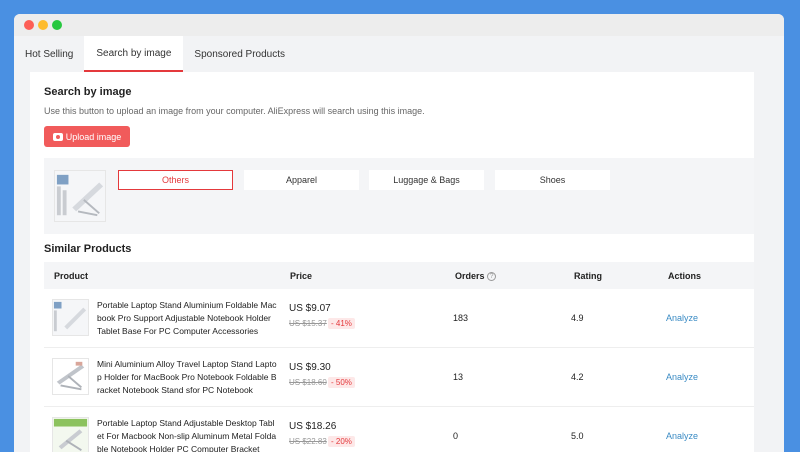 The image size is (800, 452). What do you see at coordinates (313, 426) in the screenshot?
I see `product-price: US $18.26` at bounding box center [313, 426].